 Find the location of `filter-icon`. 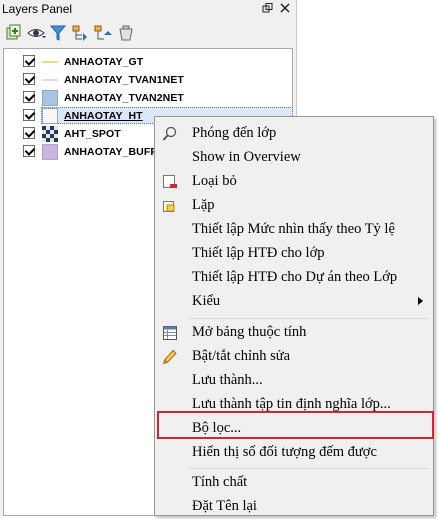

filter-icon is located at coordinates (58, 33).